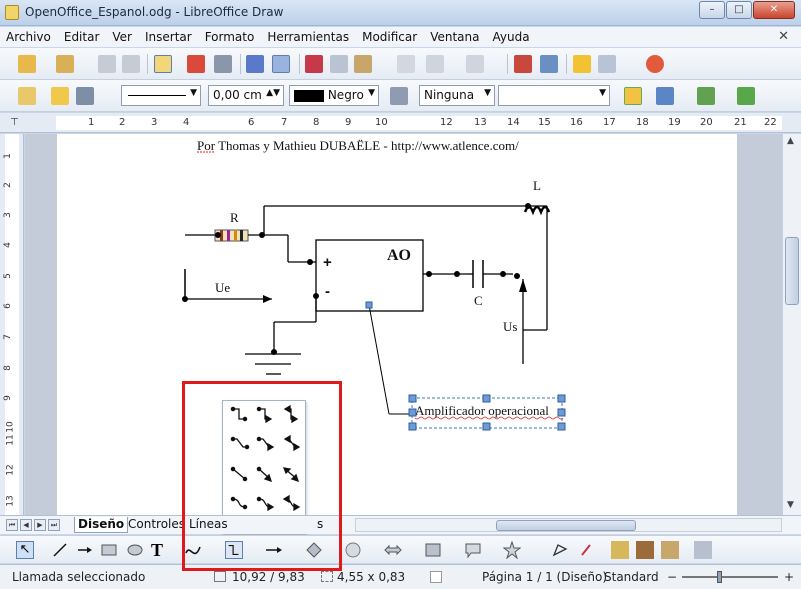 Image resolution: width=801 pixels, height=589 pixels. I want to click on zoom-slider-handle, so click(719, 577).